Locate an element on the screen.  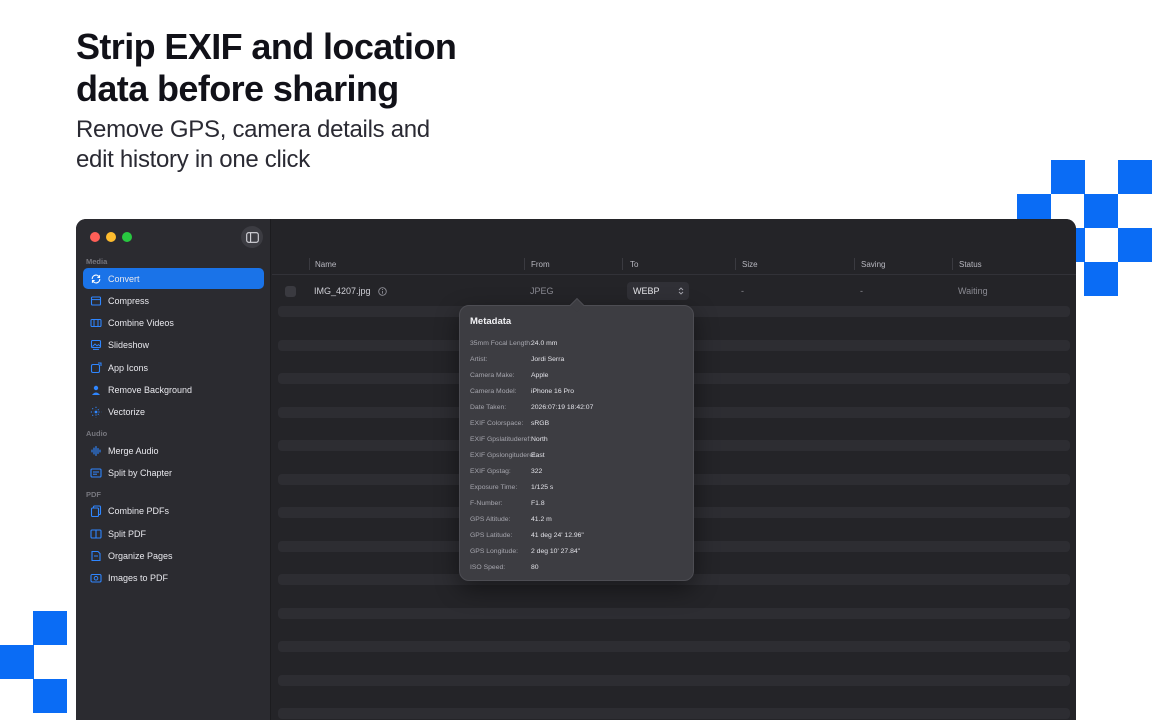
column-header-from: From is located at coordinates (540, 264).